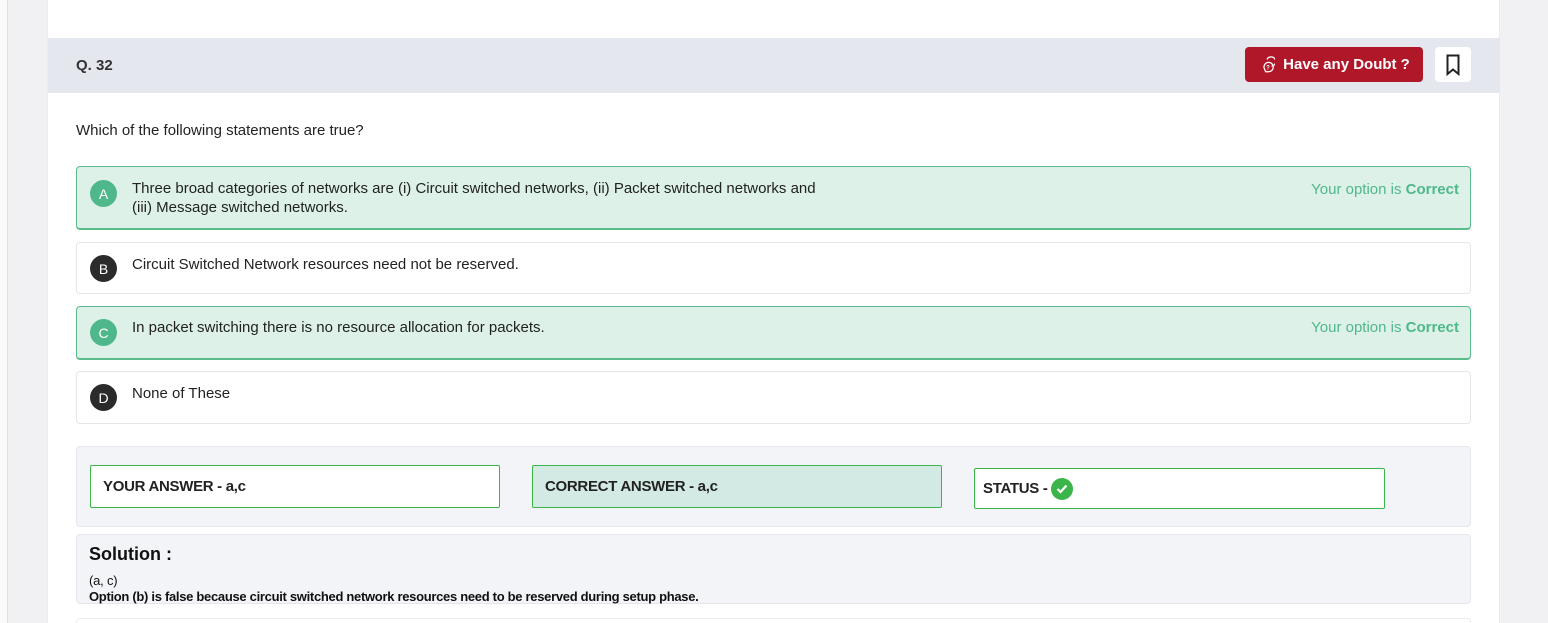 This screenshot has height=623, width=1548. What do you see at coordinates (774, 65) in the screenshot?
I see `question-header: Q. 32 ? Have any Doubt ?` at bounding box center [774, 65].